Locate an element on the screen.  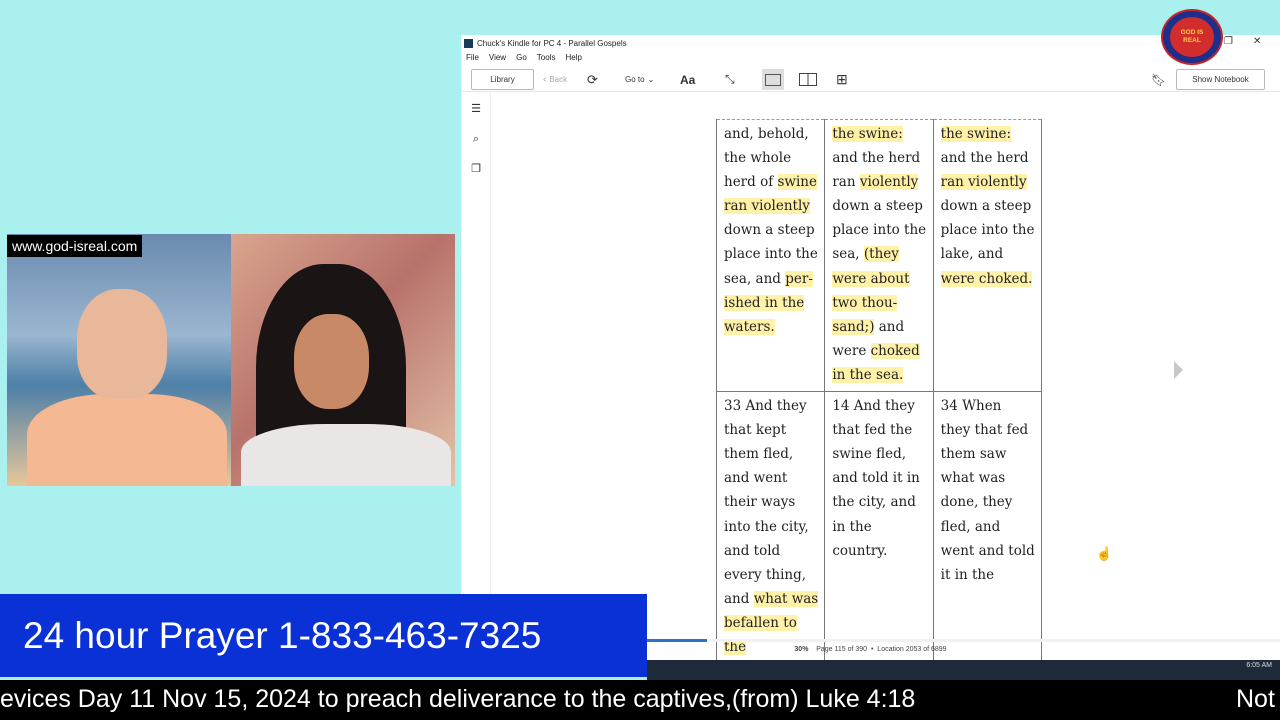
font-settings-label: Aa is located at coordinates (688, 79).